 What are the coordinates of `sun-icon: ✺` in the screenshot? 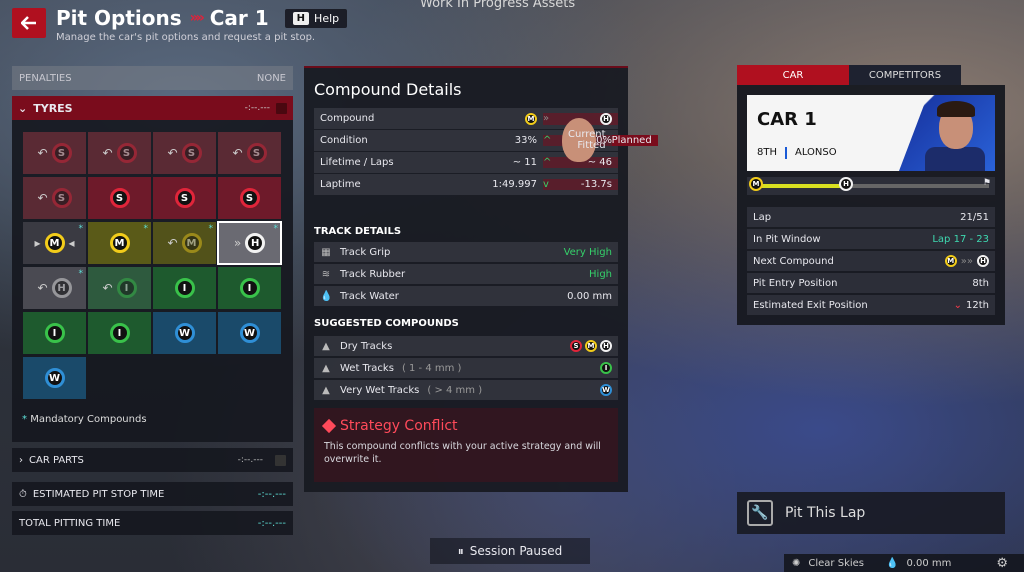 It's located at (796, 563).